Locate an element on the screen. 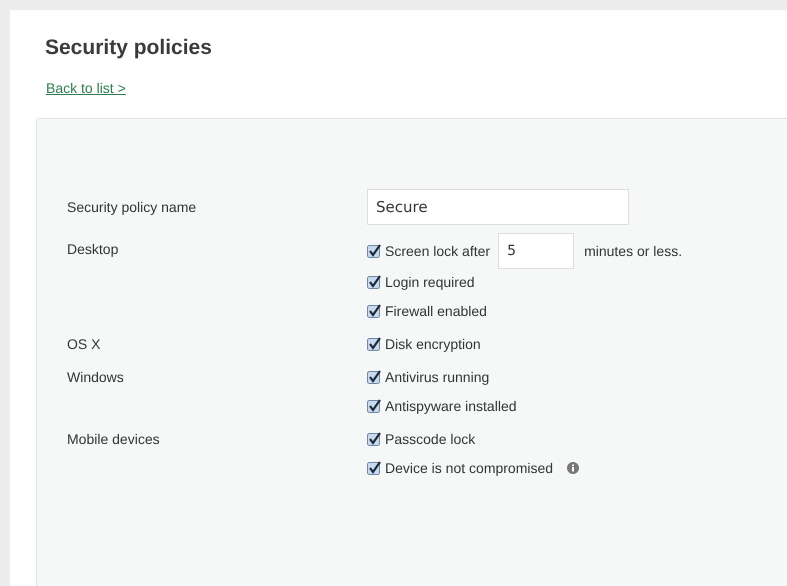 The image size is (787, 586). option-label: Antispyware installed is located at coordinates (451, 406).